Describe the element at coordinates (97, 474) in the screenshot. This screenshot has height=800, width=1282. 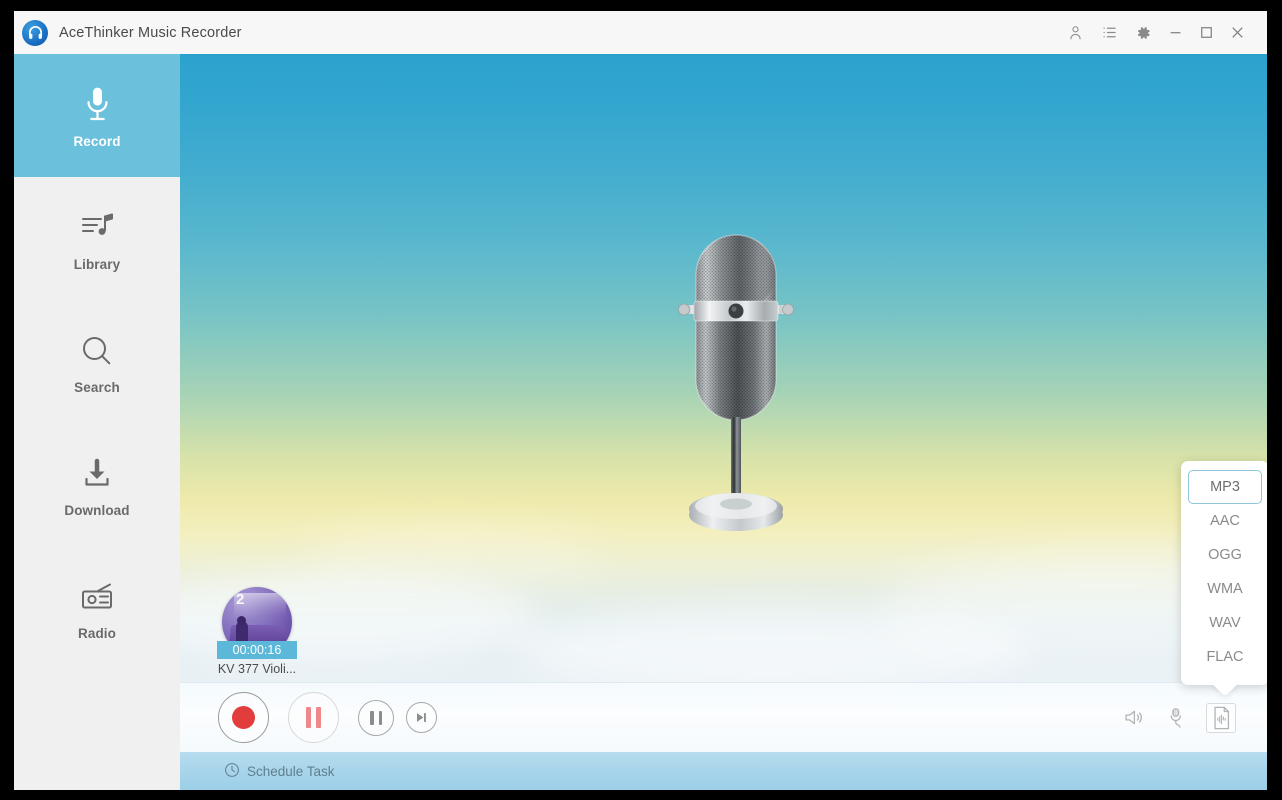
I see `download-icon` at that location.